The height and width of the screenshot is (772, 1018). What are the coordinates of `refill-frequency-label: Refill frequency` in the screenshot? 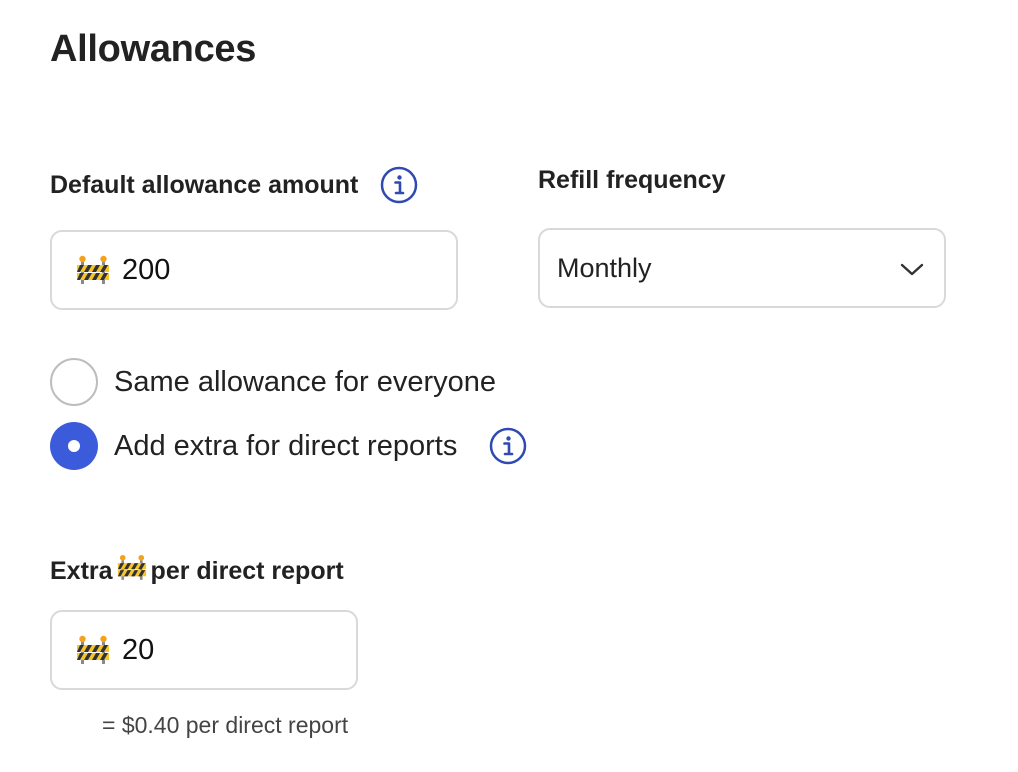 It's located at (632, 180).